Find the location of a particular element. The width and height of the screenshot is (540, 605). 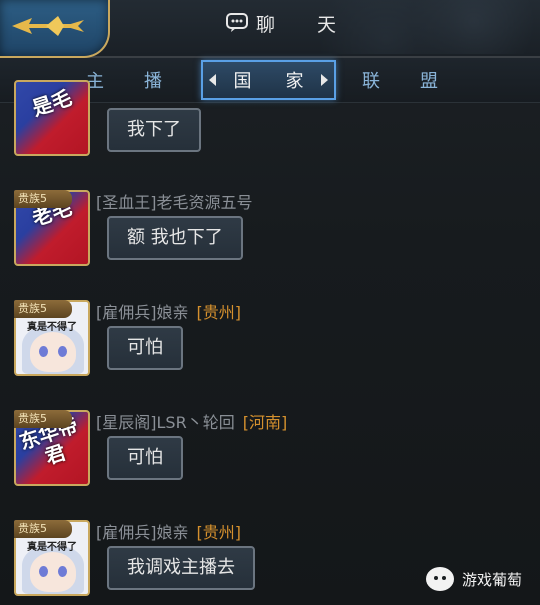

tab-alliance: 联盟 is located at coordinates (400, 80).